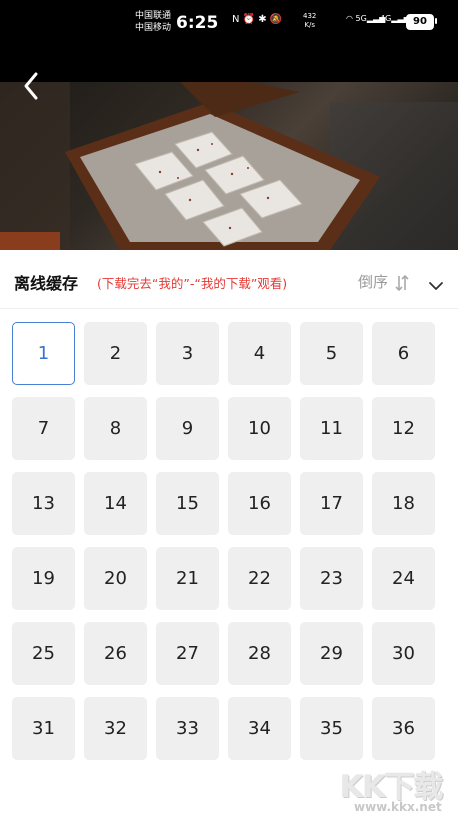  I want to click on episode-button: 5, so click(331, 353).